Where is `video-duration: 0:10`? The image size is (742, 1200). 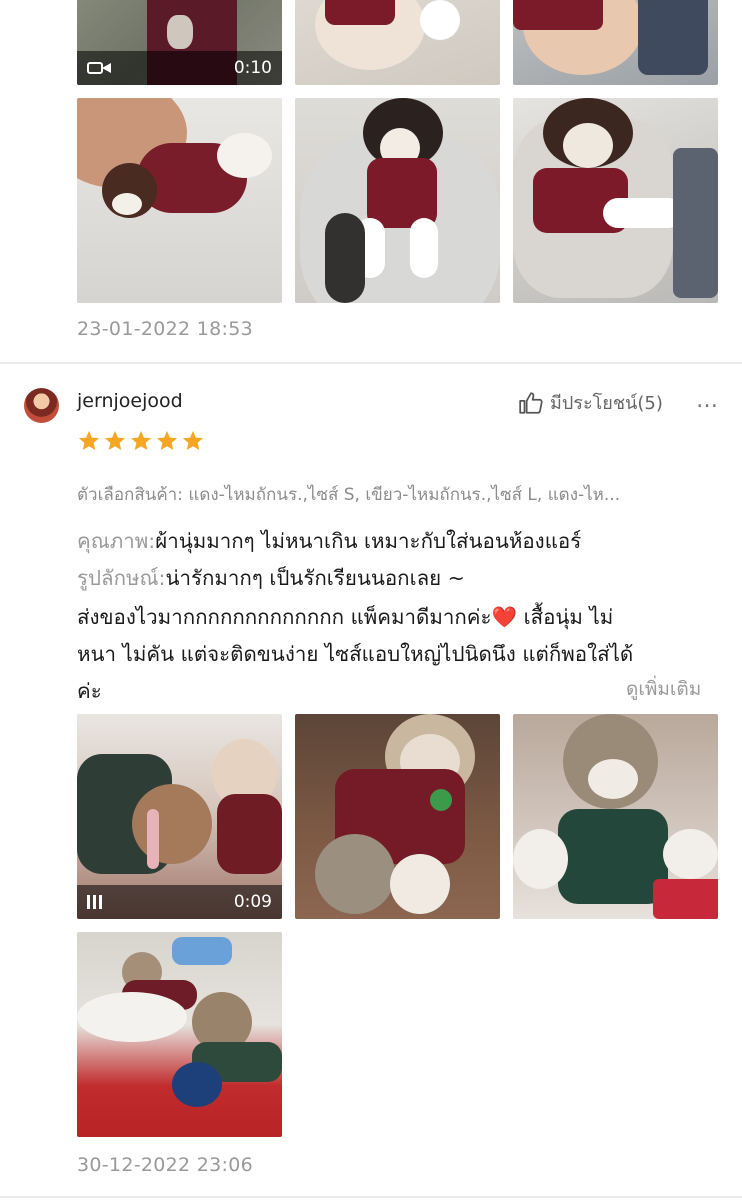
video-duration: 0:10 is located at coordinates (252, 68).